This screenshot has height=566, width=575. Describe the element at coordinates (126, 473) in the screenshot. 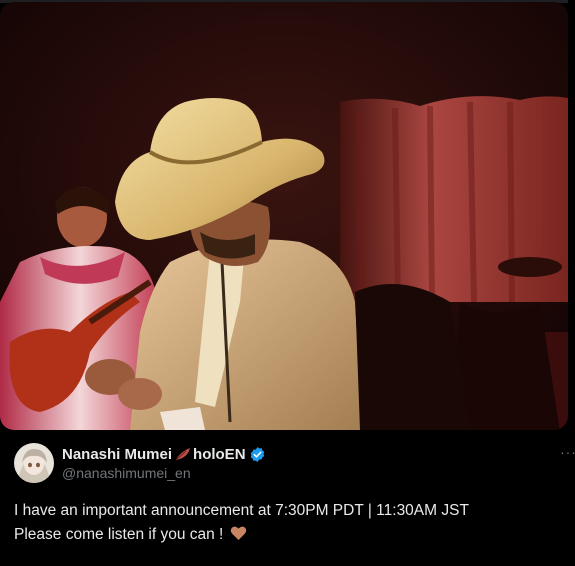

I see `author-handle: @nanashimumei_en` at that location.